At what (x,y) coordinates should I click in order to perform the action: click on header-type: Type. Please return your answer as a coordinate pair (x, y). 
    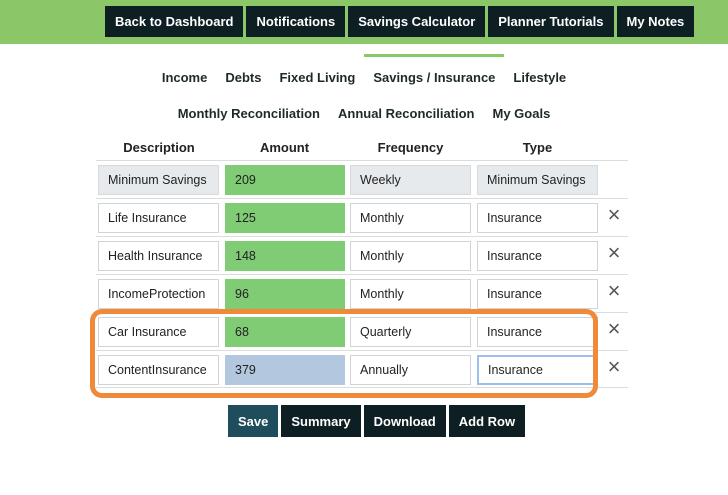
    Looking at the image, I should click on (537, 147).